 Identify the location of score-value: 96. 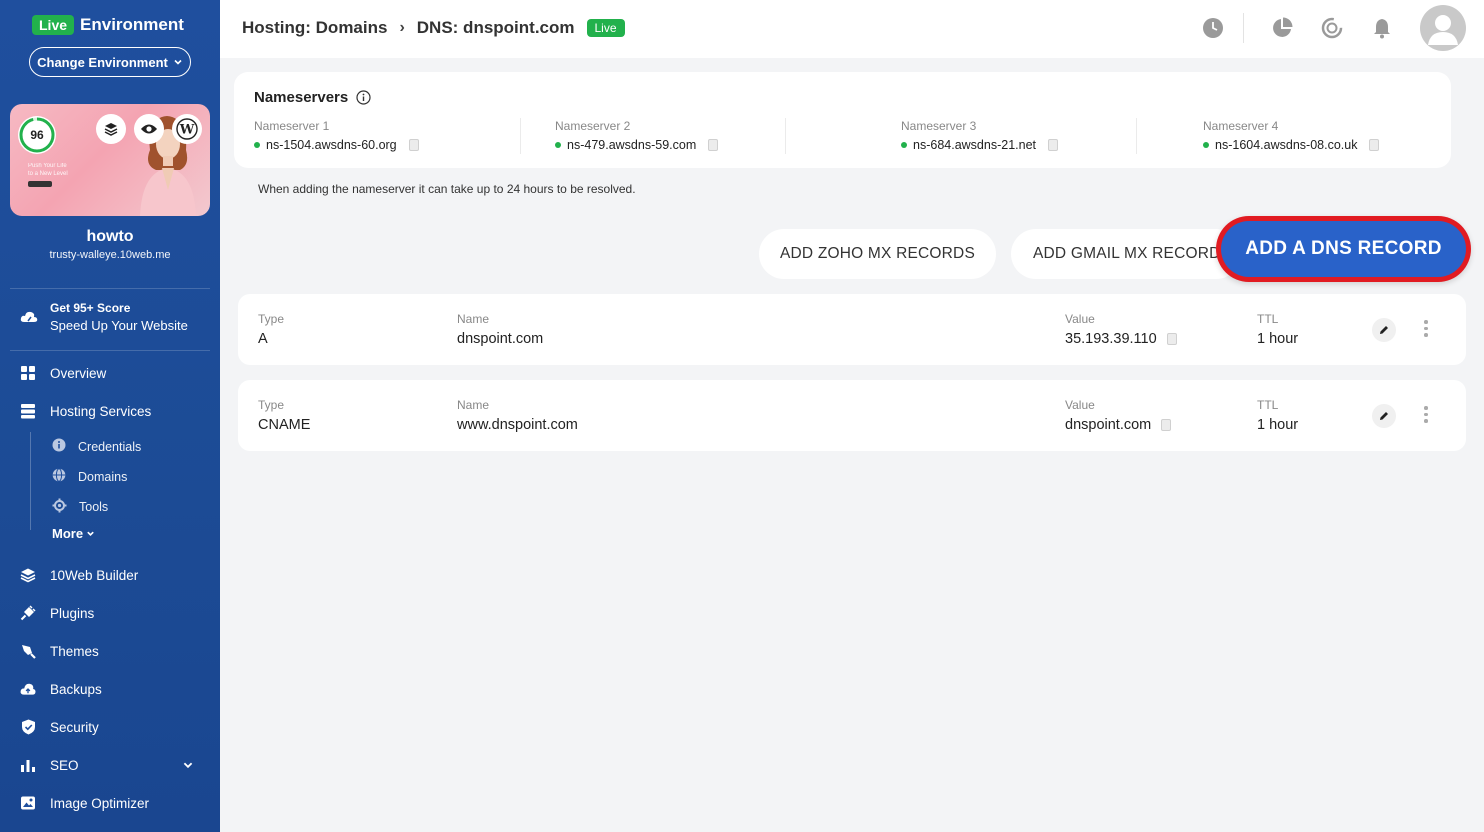
(37, 135).